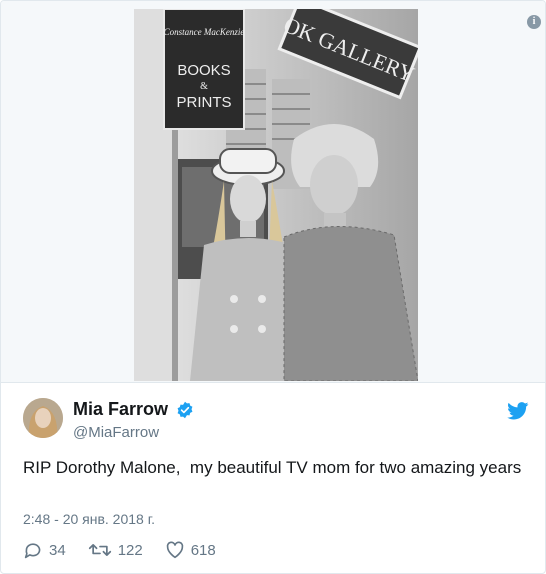 The height and width of the screenshot is (574, 546). I want to click on author-names: Mia Farrow @MiaFarrow, so click(133, 420).